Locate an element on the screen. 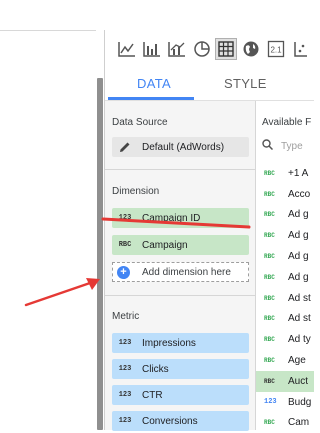 The image size is (320, 433). dimension-field-name: Campaign ID is located at coordinates (171, 218).